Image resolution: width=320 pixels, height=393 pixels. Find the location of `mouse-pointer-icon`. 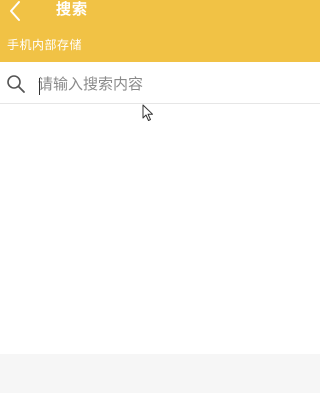

mouse-pointer-icon is located at coordinates (147, 112).